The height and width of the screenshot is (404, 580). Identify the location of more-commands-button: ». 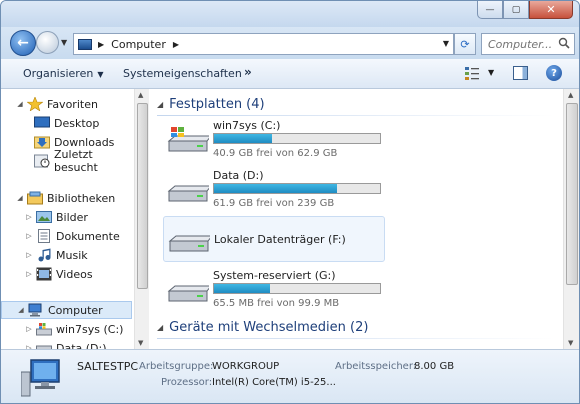
(248, 72).